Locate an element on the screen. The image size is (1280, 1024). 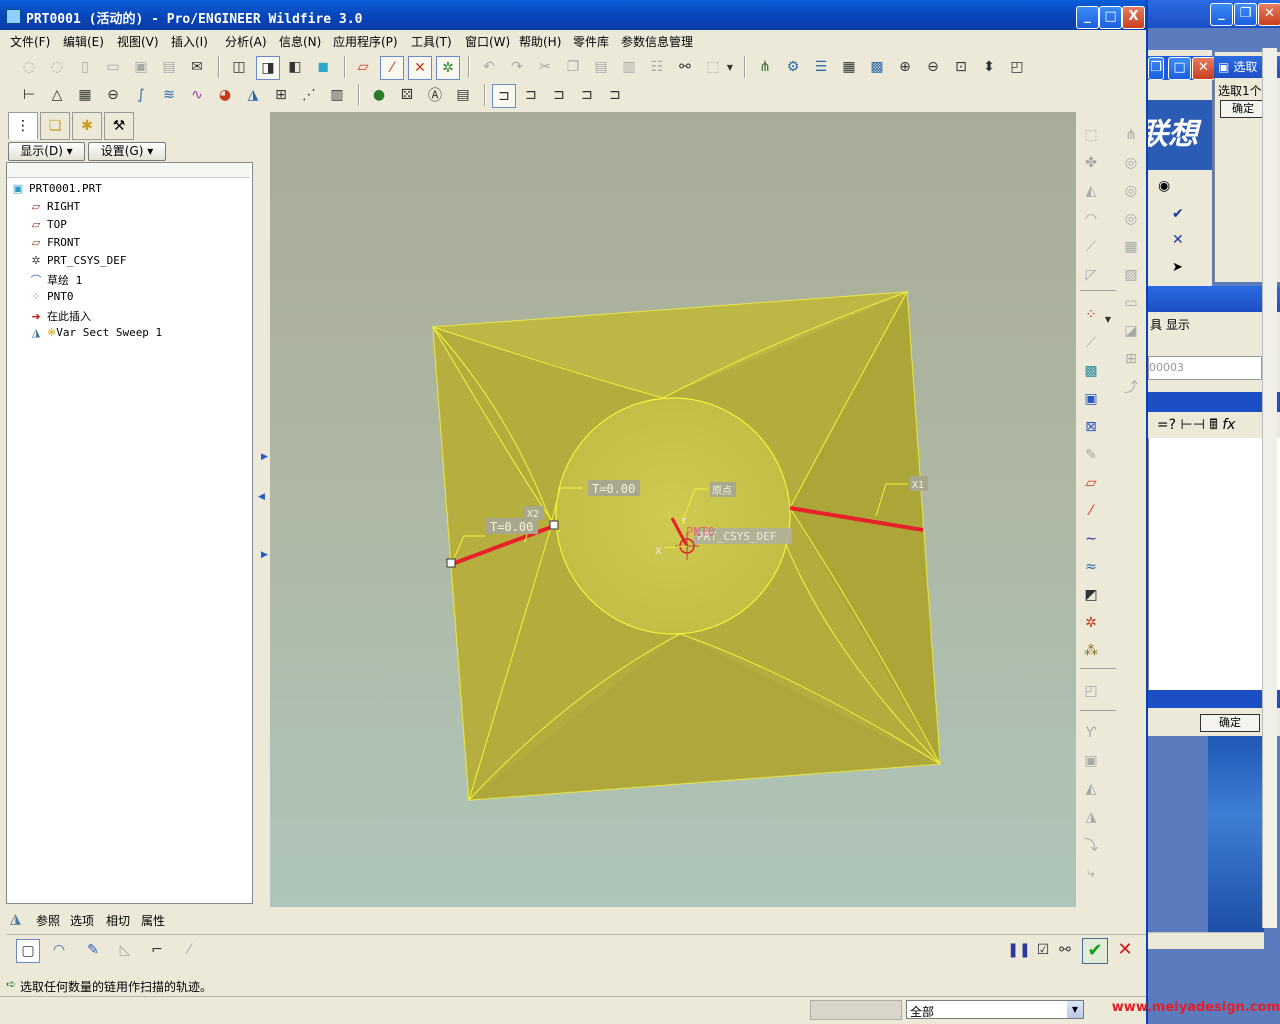
point-label: PNT0 is located at coordinates (700, 532).